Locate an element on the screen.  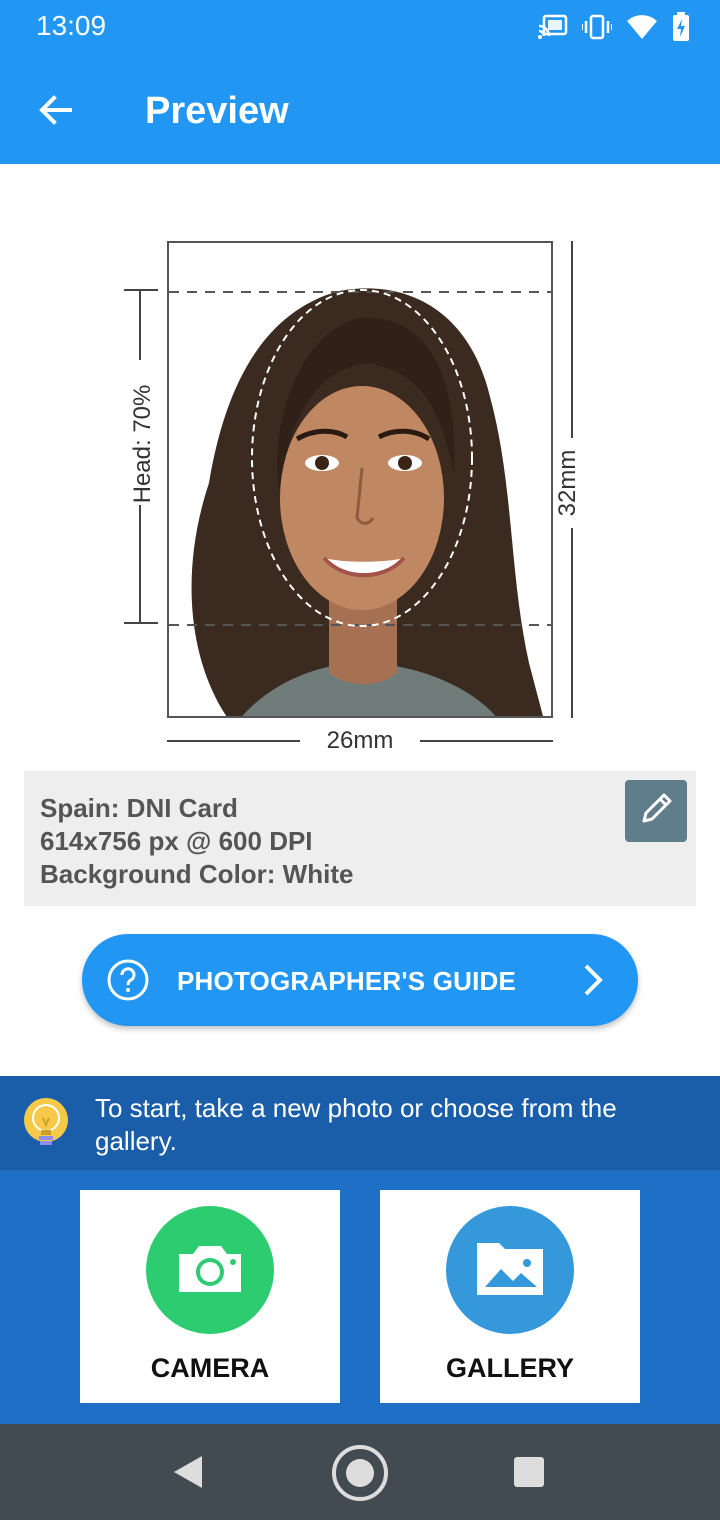
system-nav-bar is located at coordinates (360, 1472).